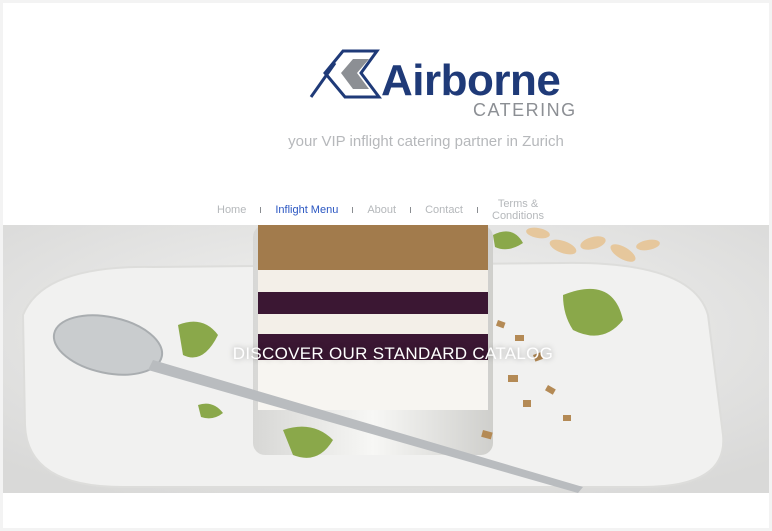  What do you see at coordinates (525, 110) in the screenshot?
I see `logo-subtitle: CATERING` at bounding box center [525, 110].